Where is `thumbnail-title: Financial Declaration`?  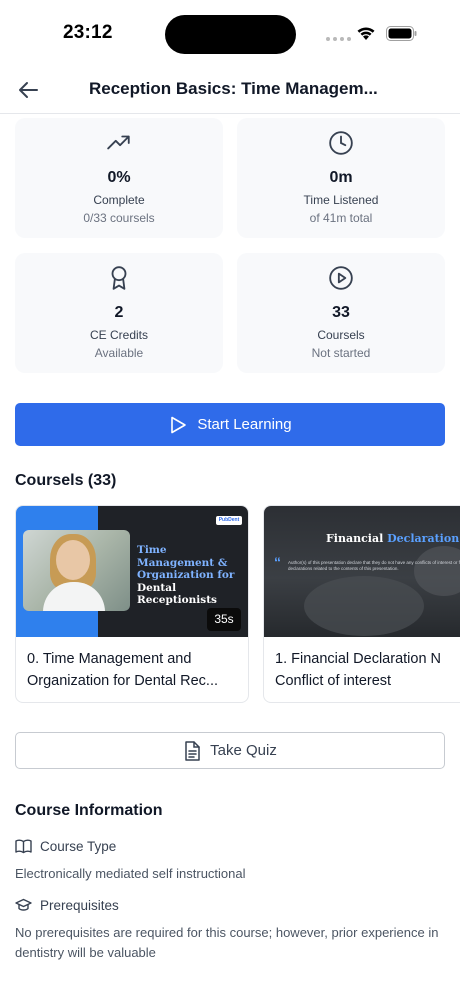 thumbnail-title: Financial Declaration is located at coordinates (393, 538).